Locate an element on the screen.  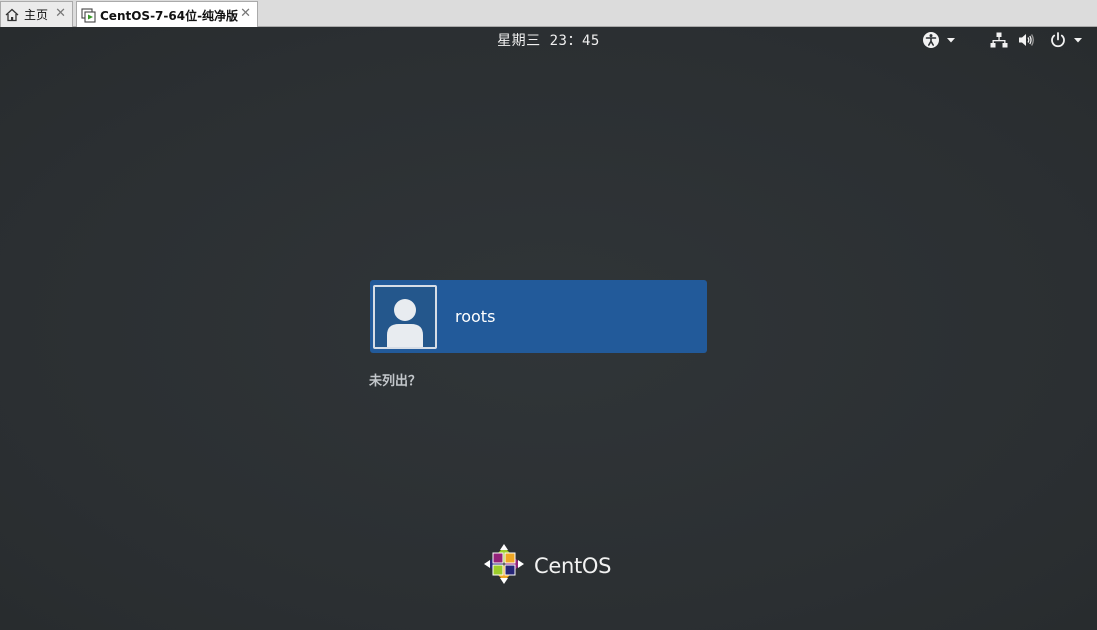
user-list-item: roots is located at coordinates (538, 316).